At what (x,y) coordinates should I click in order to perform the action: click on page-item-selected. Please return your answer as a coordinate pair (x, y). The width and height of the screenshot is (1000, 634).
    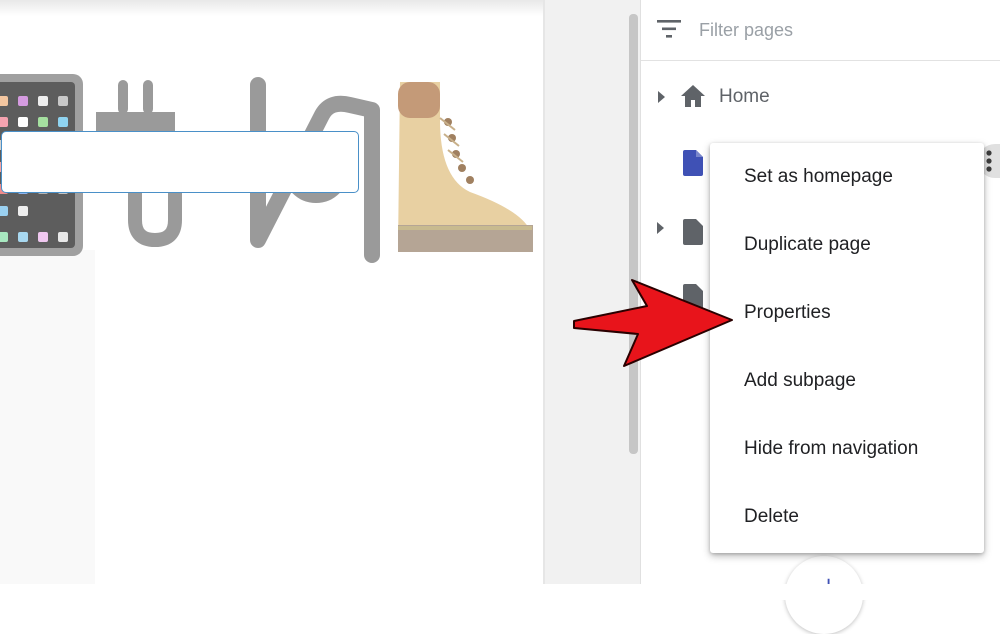
    Looking at the image, I should click on (180, 162).